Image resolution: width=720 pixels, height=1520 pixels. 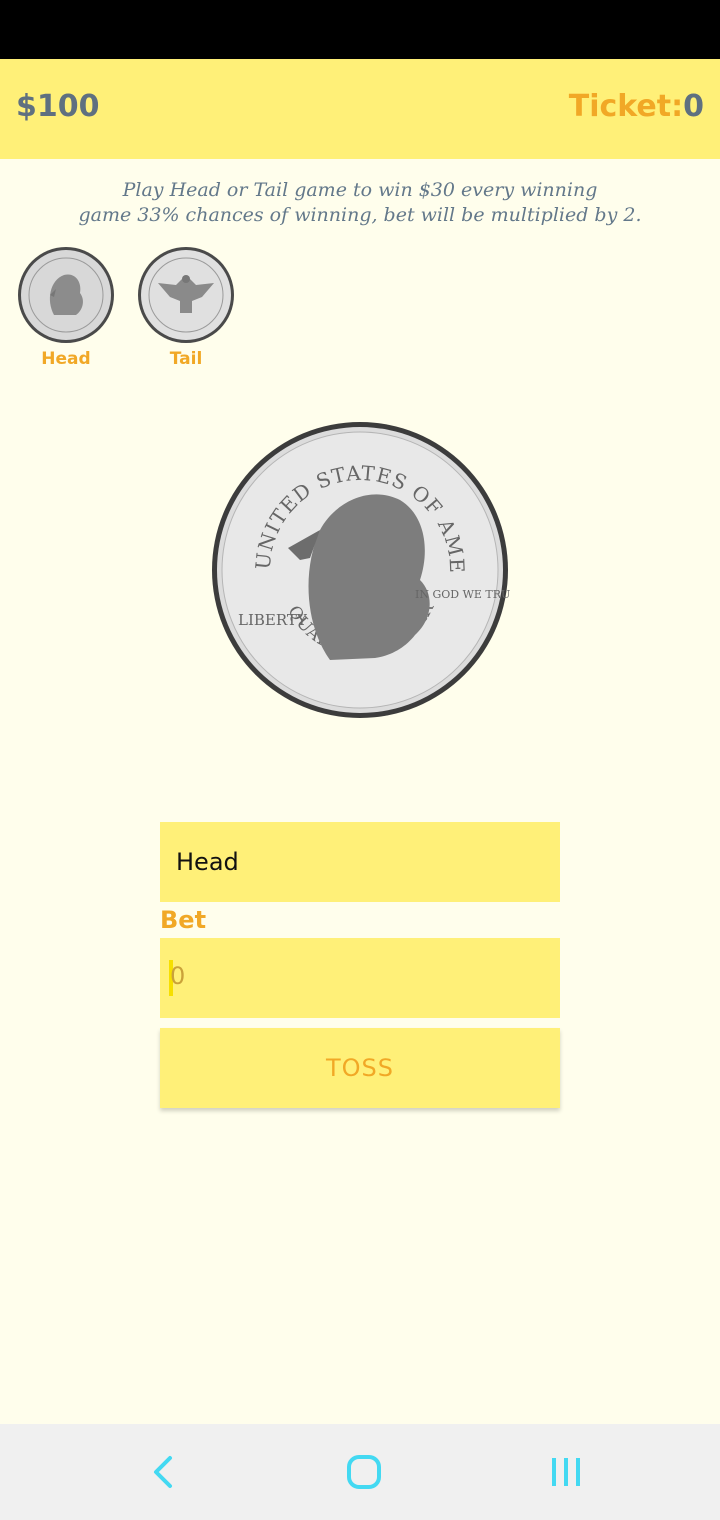 What do you see at coordinates (207, 862) in the screenshot?
I see `choice-value: Head` at bounding box center [207, 862].